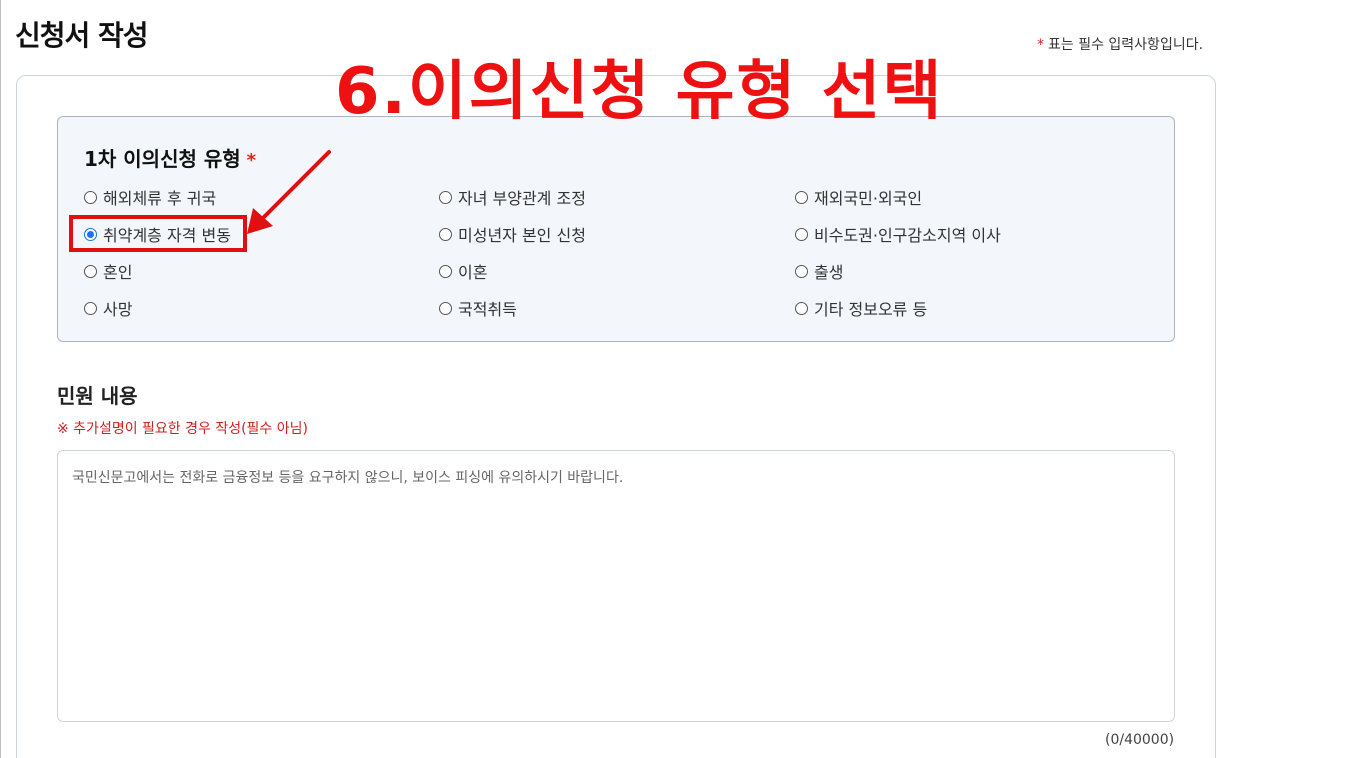 The height and width of the screenshot is (758, 1348). I want to click on radio-option-overseas-return: 해외체류 후 귀국, so click(150, 197).